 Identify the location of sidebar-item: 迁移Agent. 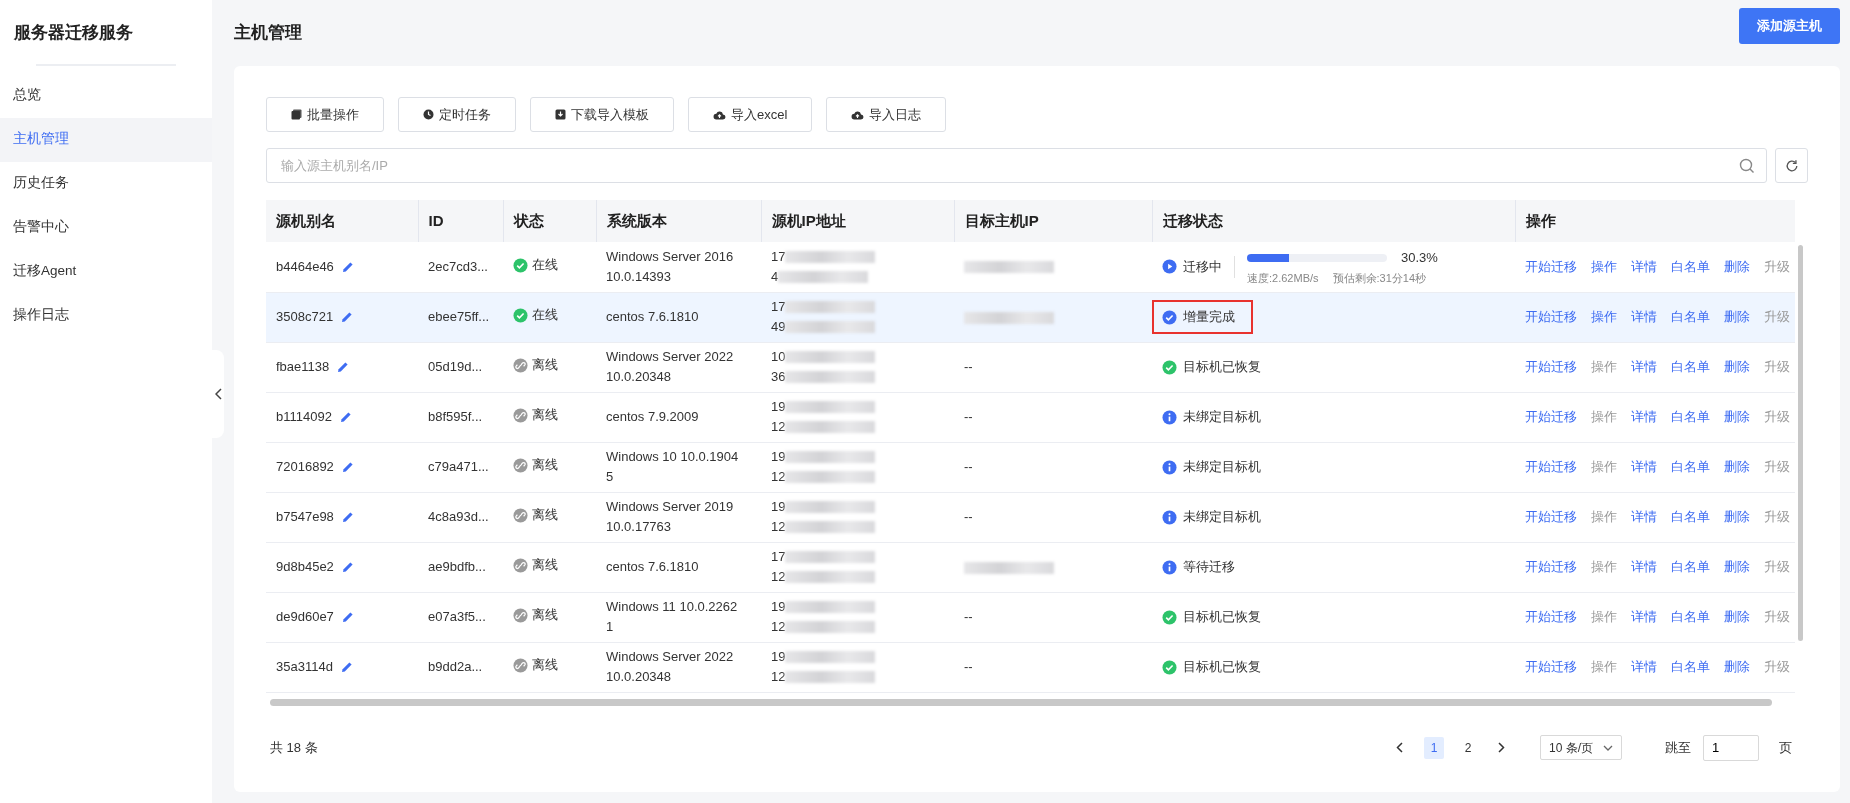
(106, 271).